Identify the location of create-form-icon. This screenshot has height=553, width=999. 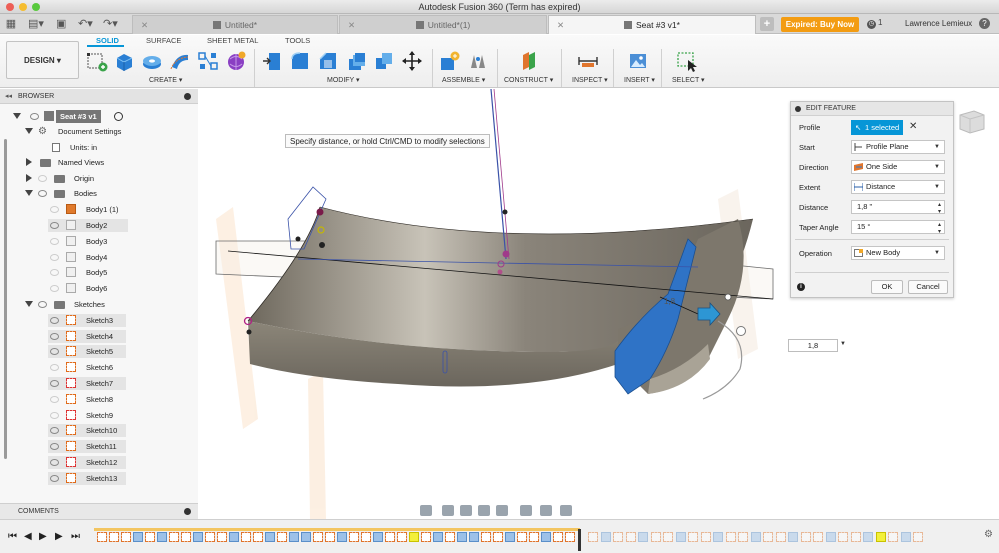
(236, 61).